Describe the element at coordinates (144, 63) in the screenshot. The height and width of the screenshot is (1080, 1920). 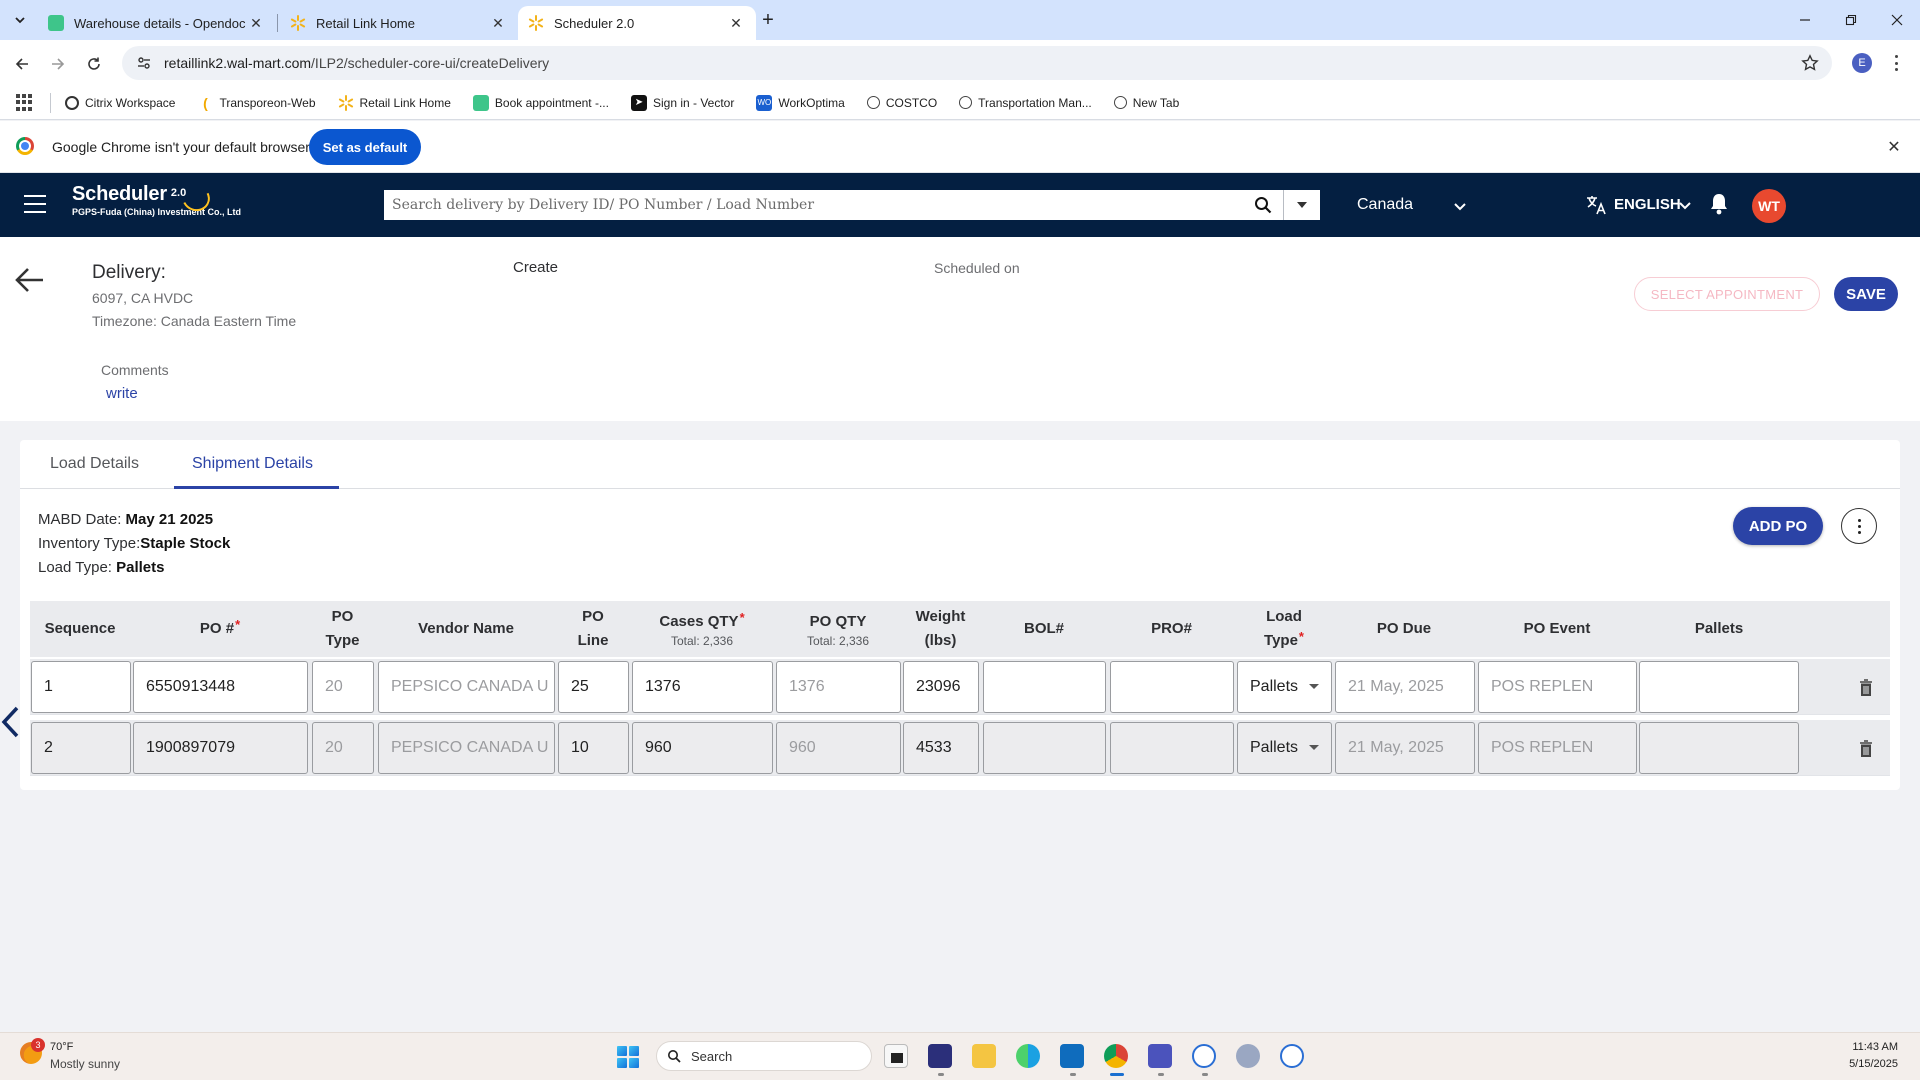
I see `site-settings-icon` at that location.